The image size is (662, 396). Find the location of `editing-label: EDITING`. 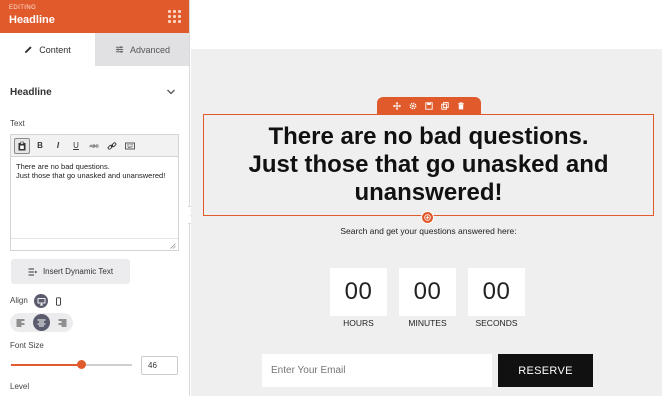

editing-label: EDITING is located at coordinates (23, 8).